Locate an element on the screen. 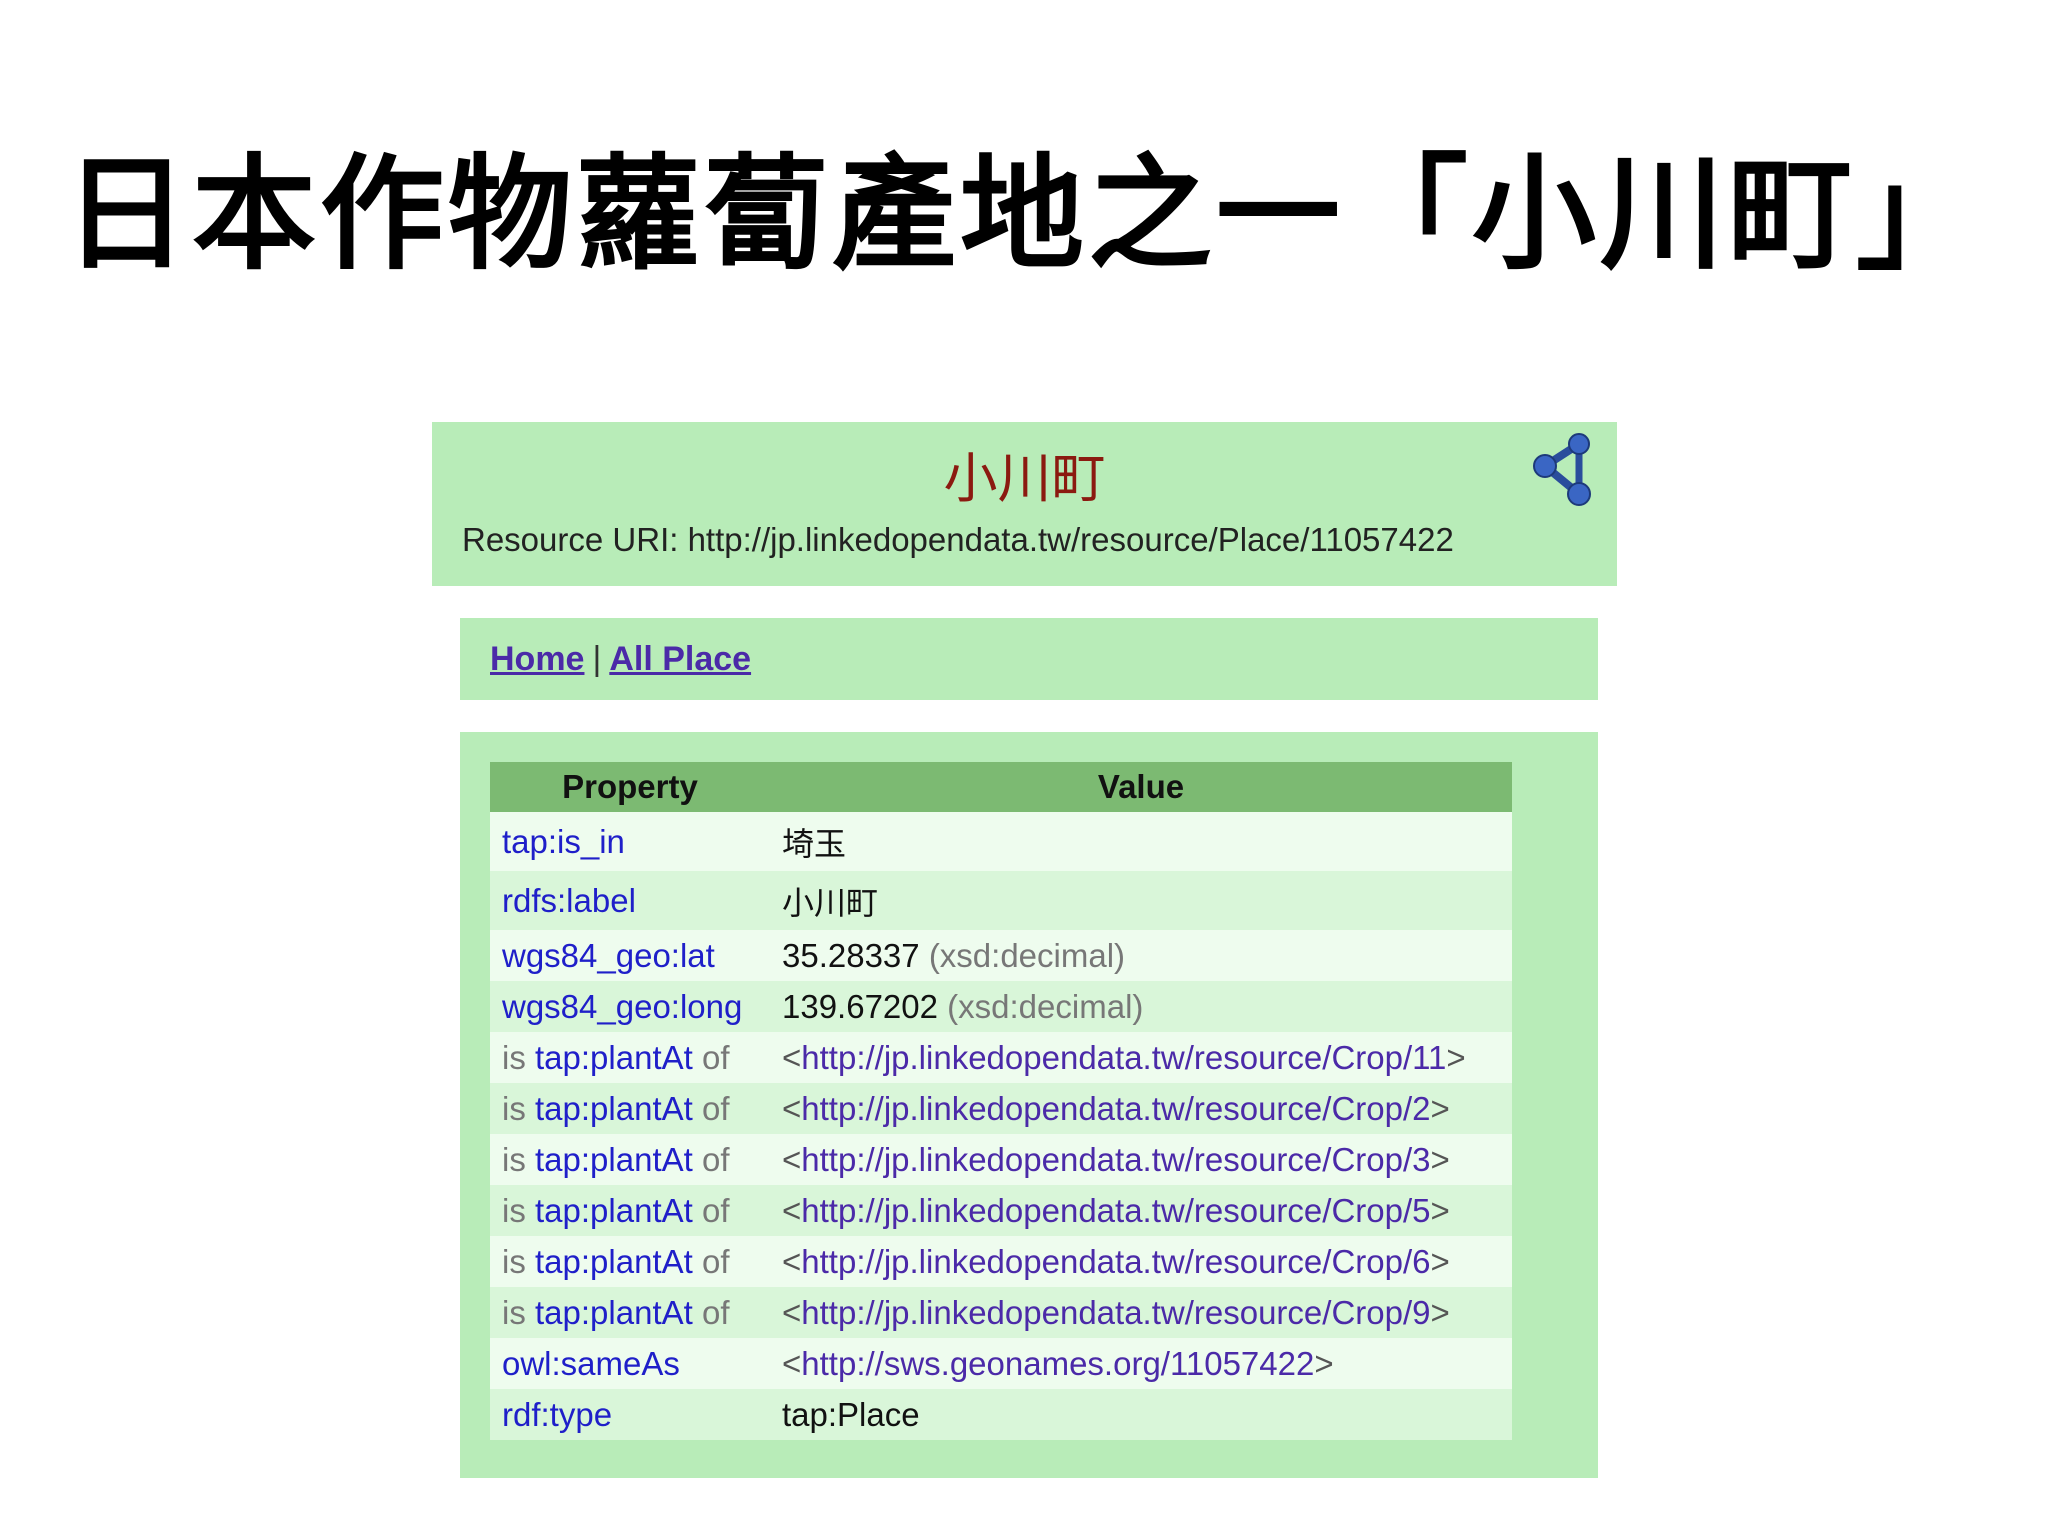 Image resolution: width=2048 pixels, height=1536 pixels. table-row: rdf:type tap:Place is located at coordinates (1001, 1414).